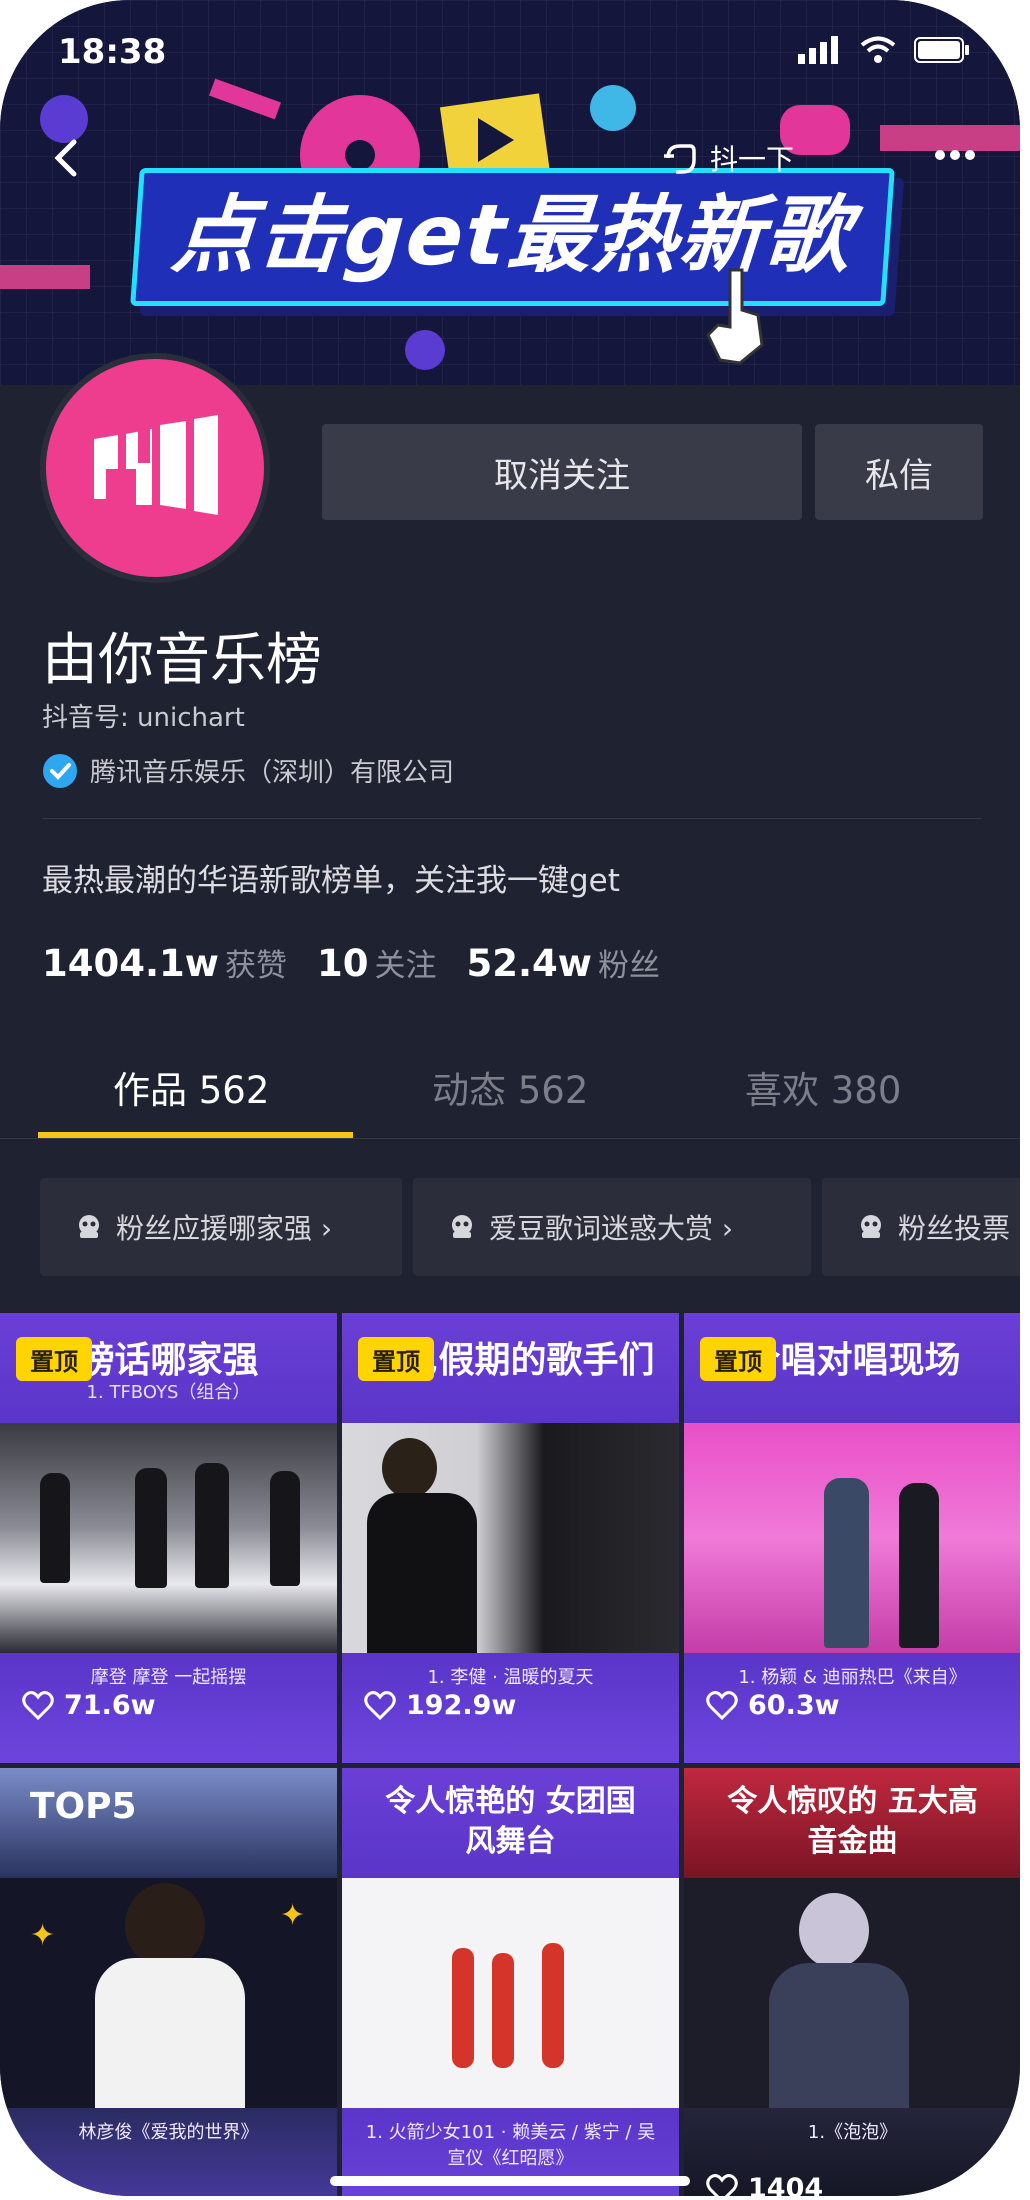 This screenshot has height=2200, width=1030. I want to click on stat-label: 关注, so click(405, 966).